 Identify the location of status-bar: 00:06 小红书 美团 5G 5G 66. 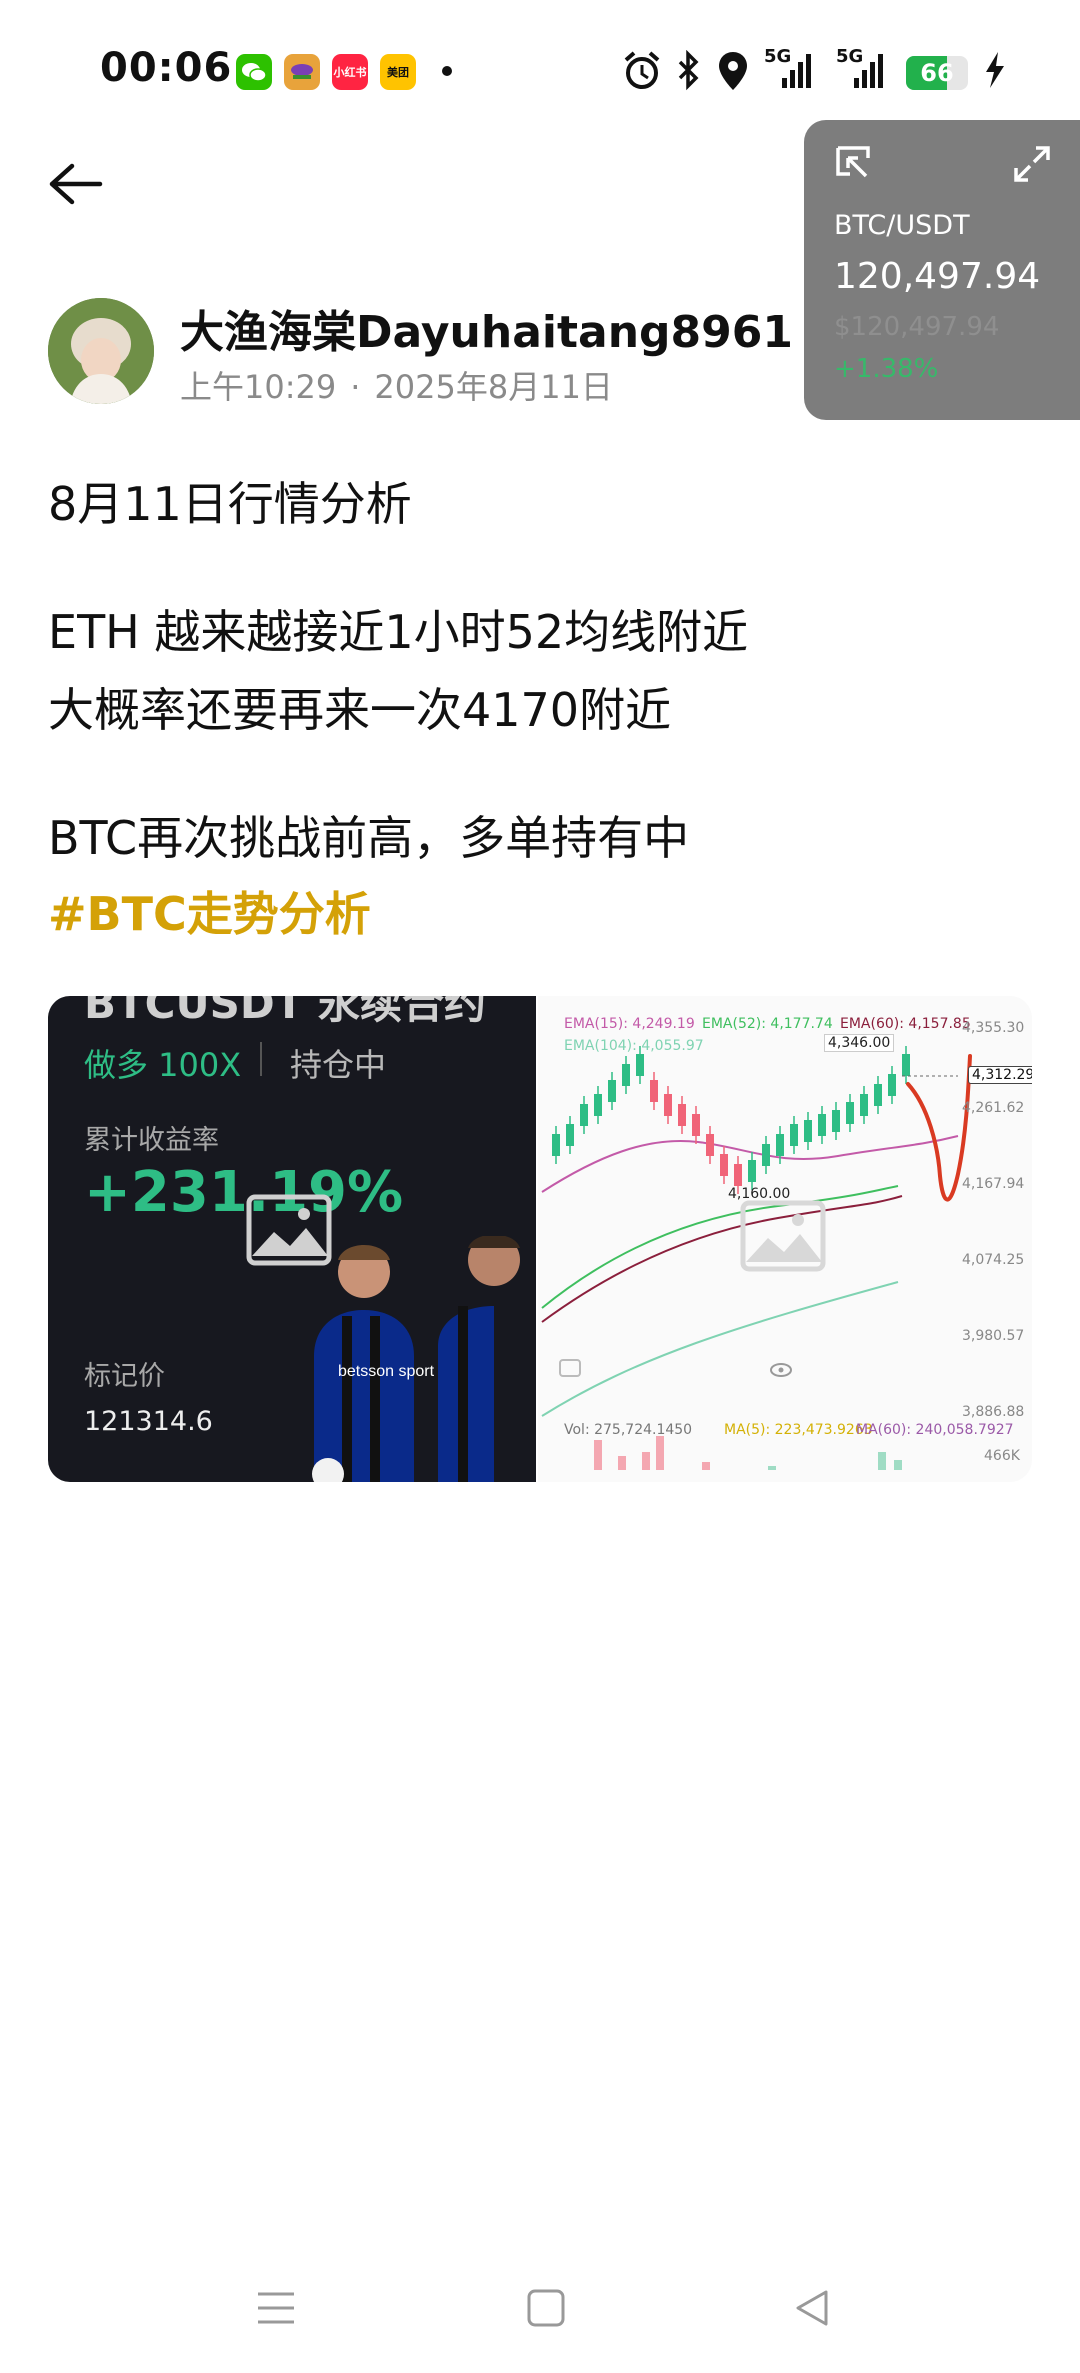
(540, 70).